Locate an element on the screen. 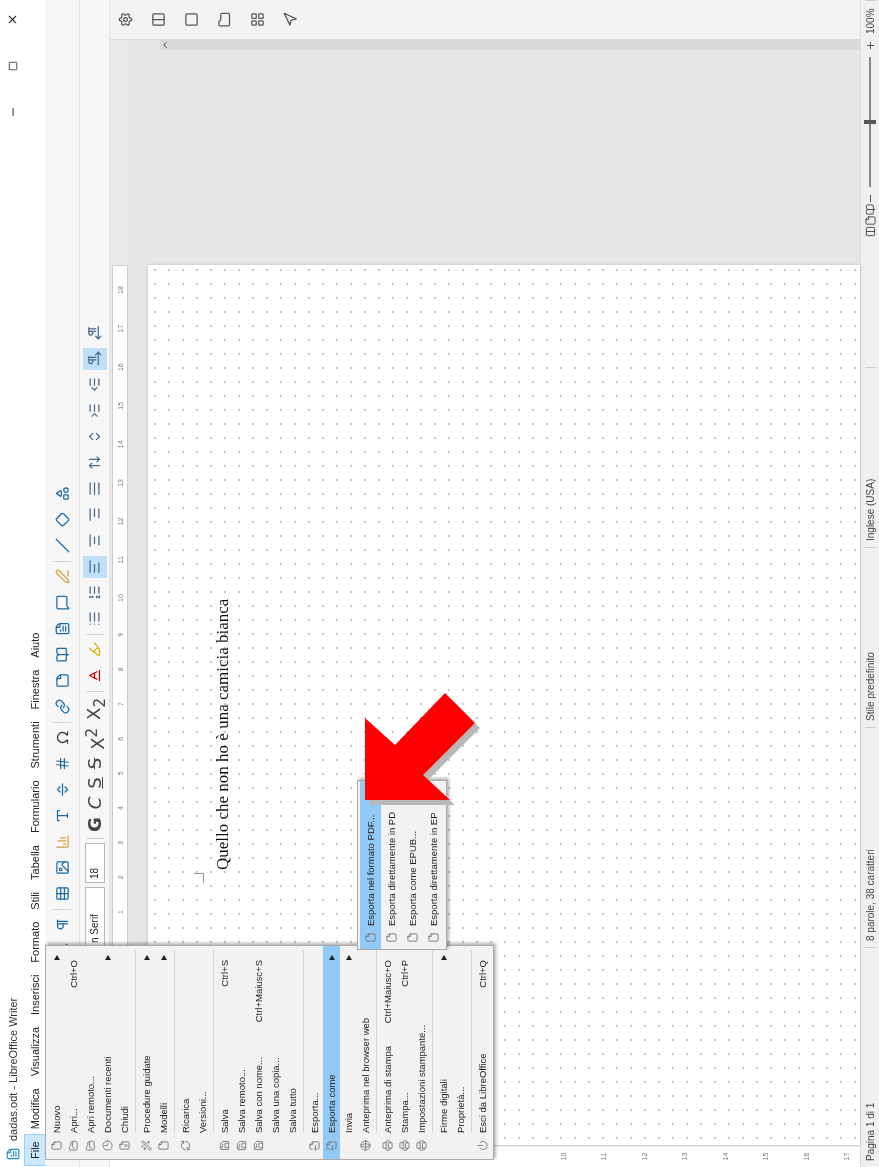  indent-increase-icon is located at coordinates (94, 411).